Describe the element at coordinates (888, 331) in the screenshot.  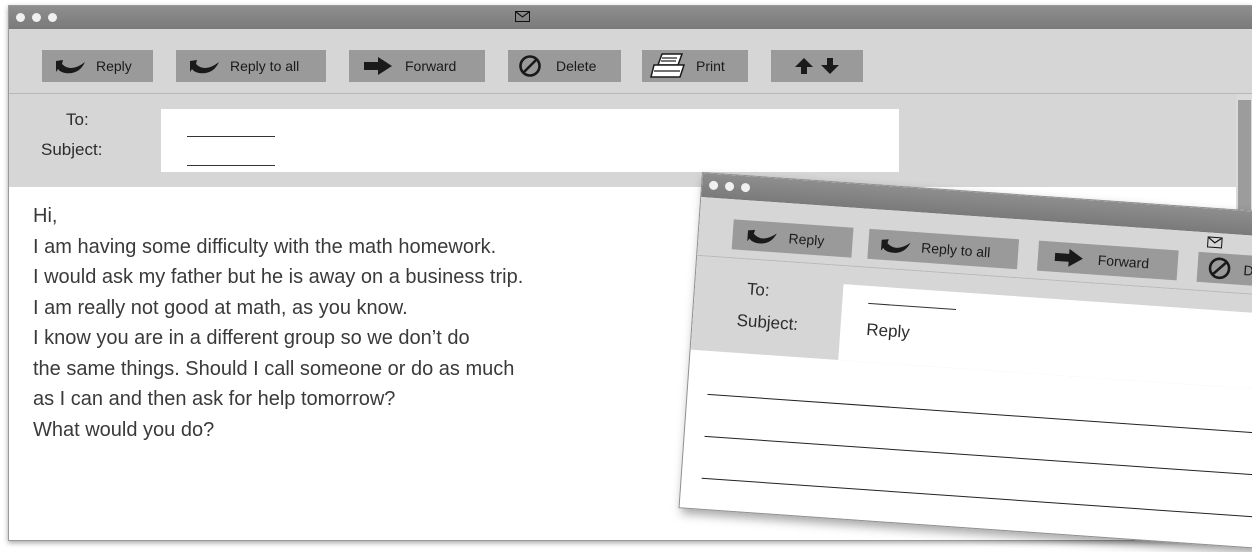
I see `subject-field: Reply` at that location.